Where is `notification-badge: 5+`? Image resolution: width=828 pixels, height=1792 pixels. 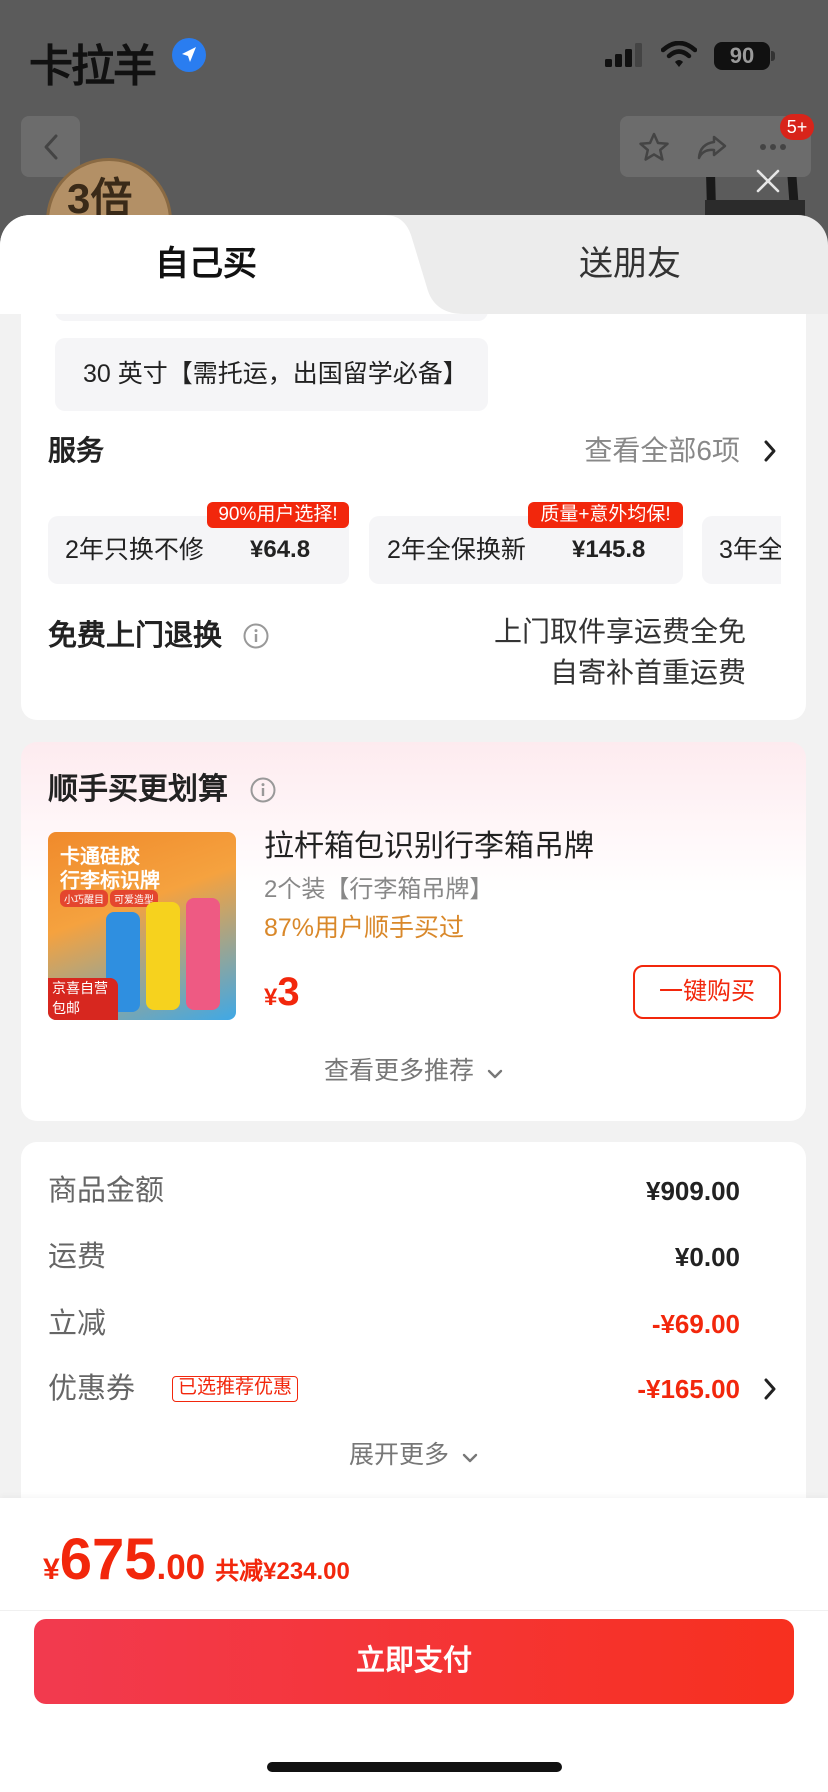
notification-badge: 5+ is located at coordinates (797, 127).